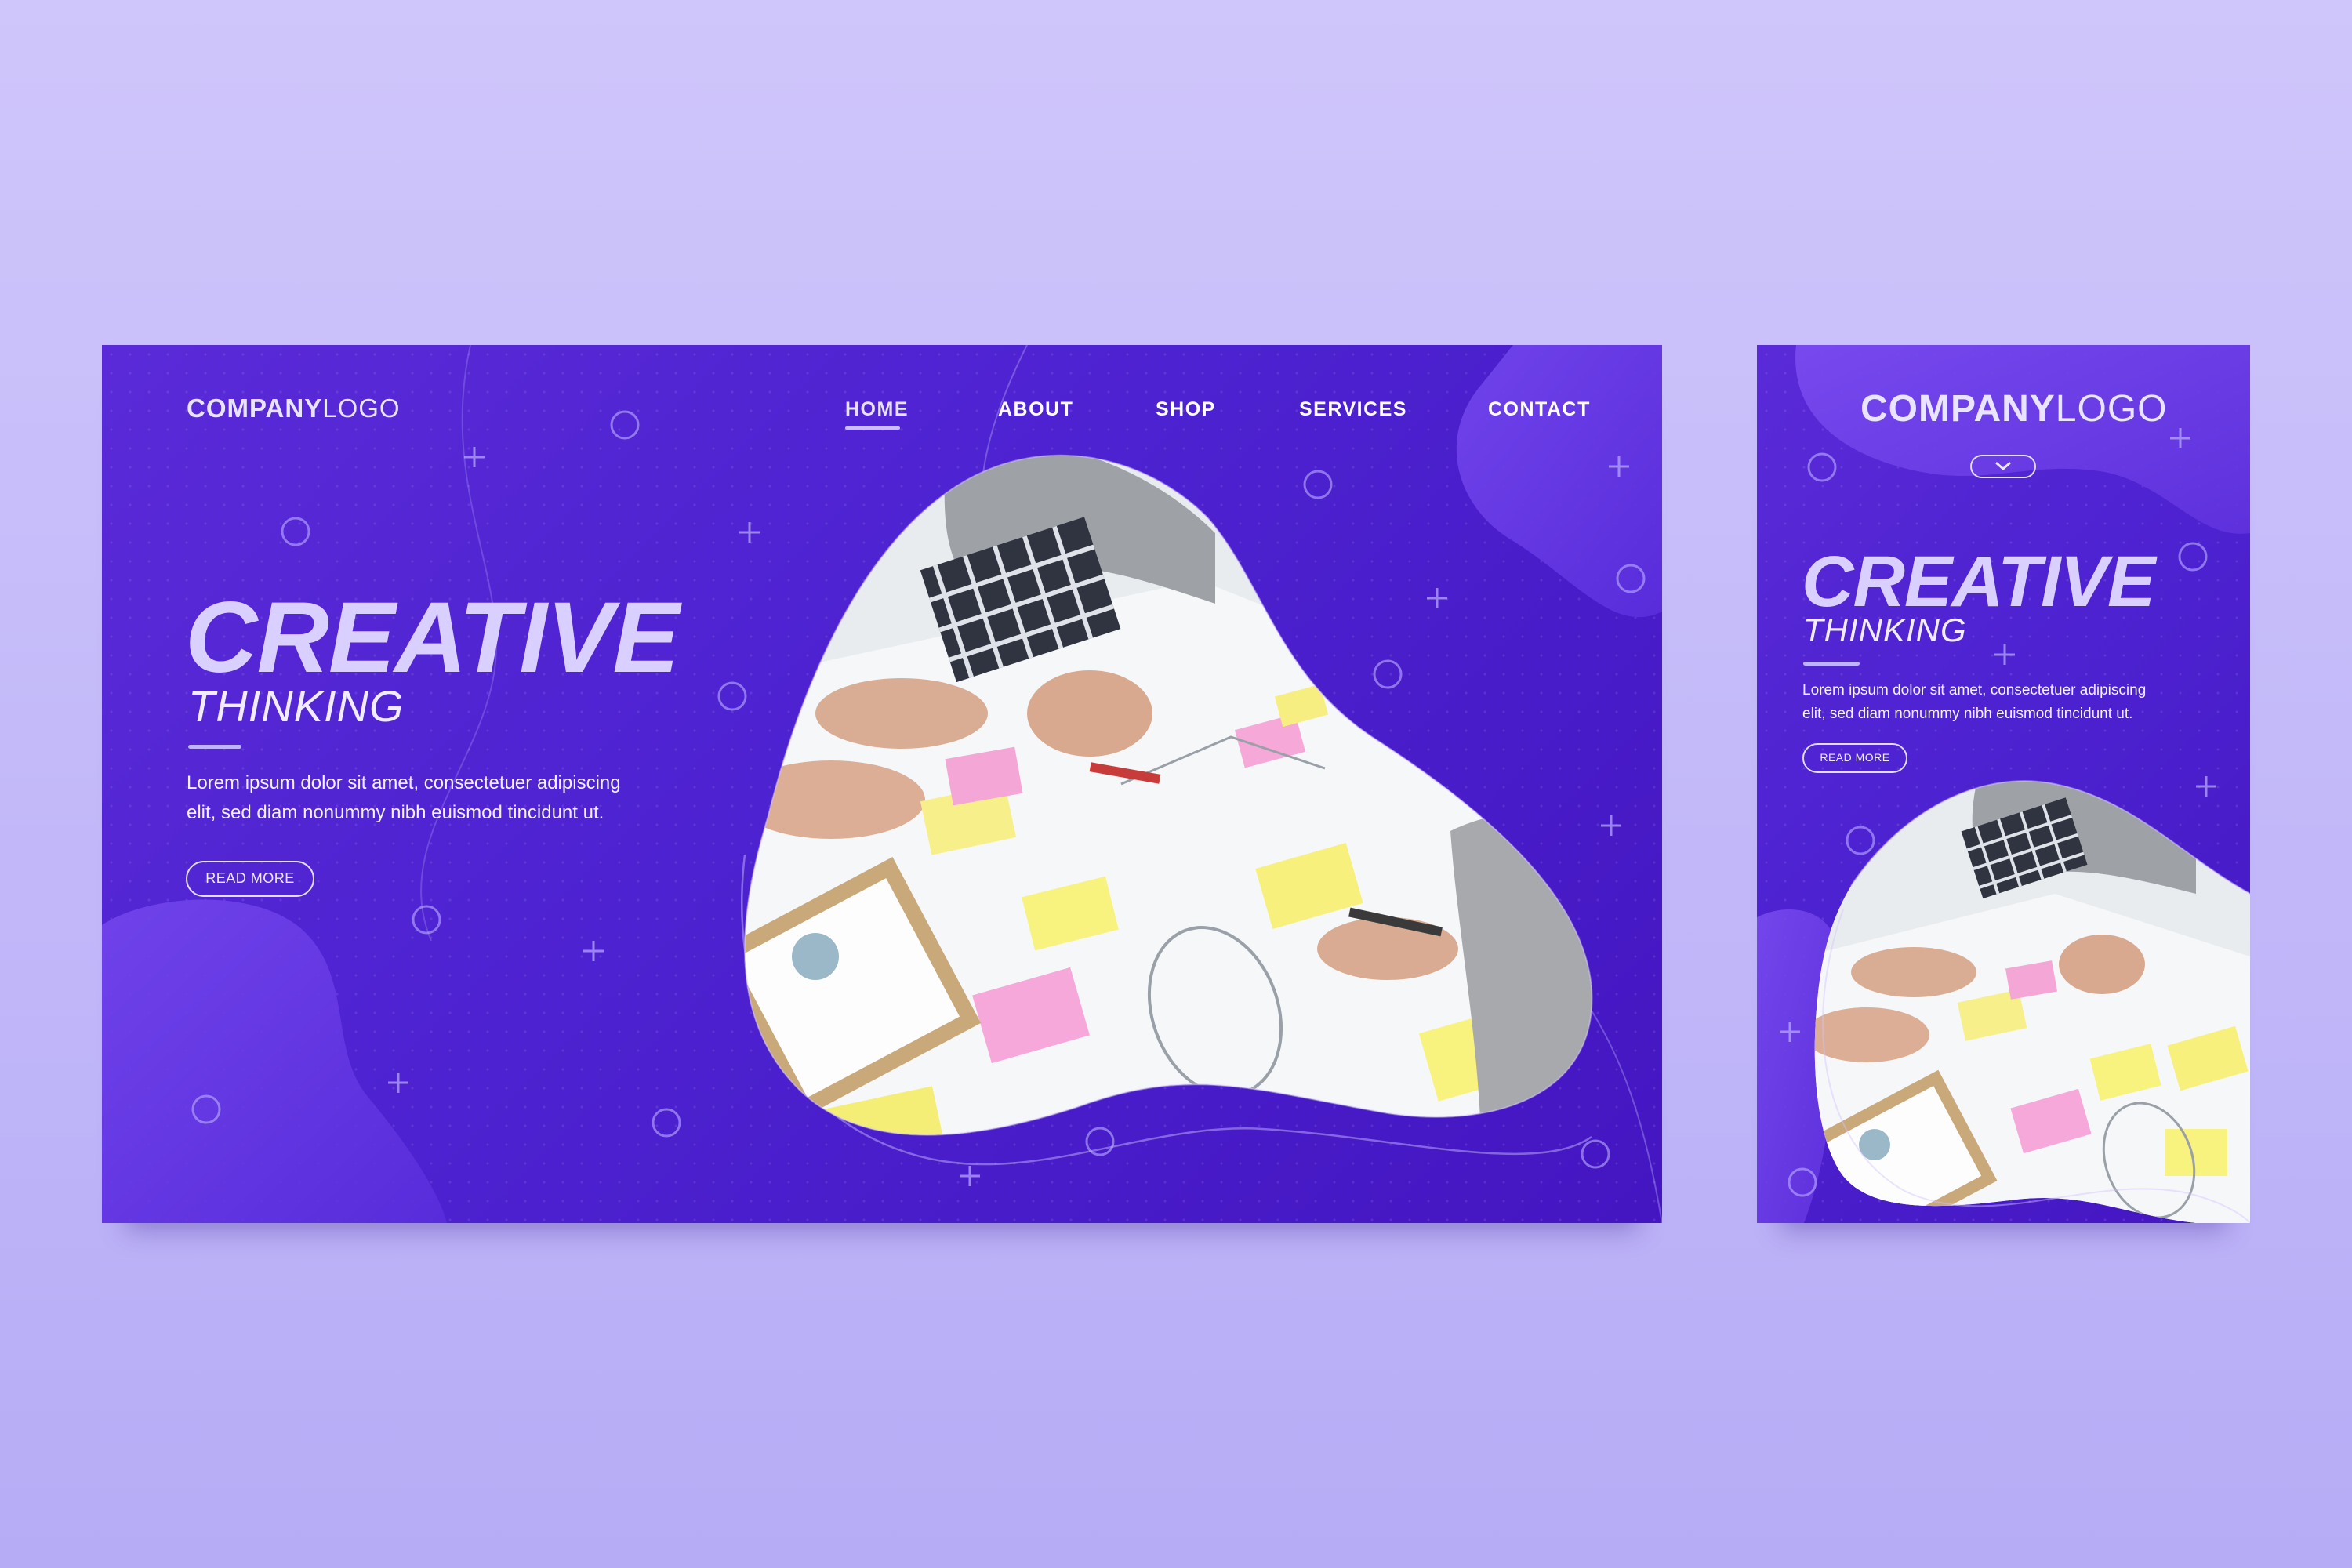 This screenshot has height=1568, width=2352. What do you see at coordinates (274, 1061) in the screenshot?
I see `corner-blob-bottom` at bounding box center [274, 1061].